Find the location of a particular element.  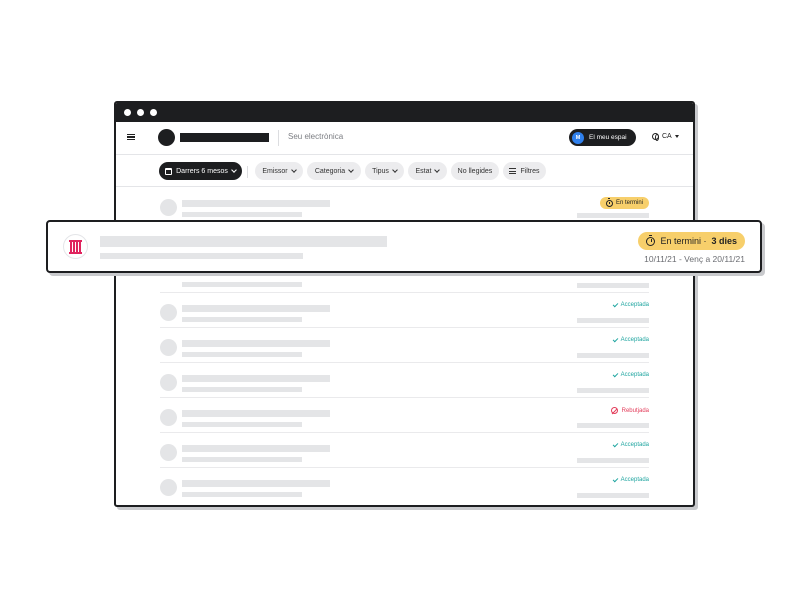

ban-icon is located at coordinates (614, 410).